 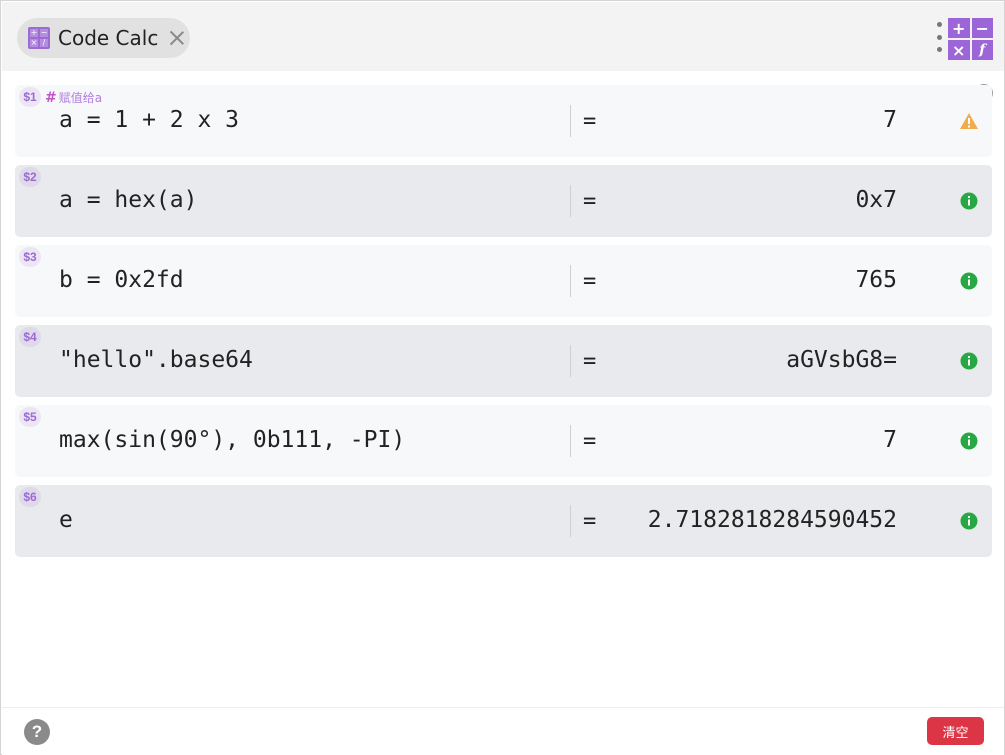 What do you see at coordinates (969, 121) in the screenshot?
I see `warning-icon` at bounding box center [969, 121].